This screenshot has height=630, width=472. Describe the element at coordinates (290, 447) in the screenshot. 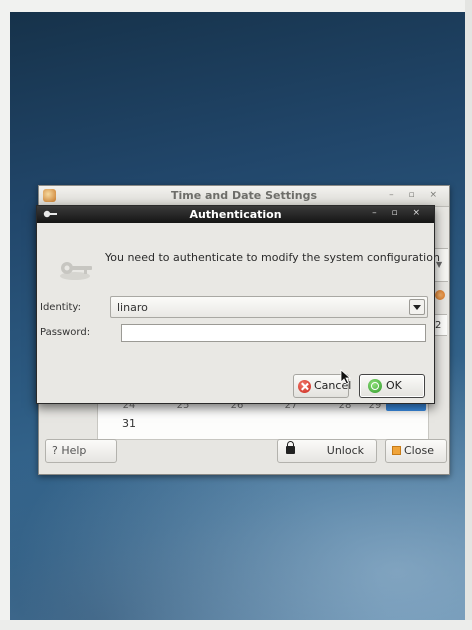

I see `lock-icon` at that location.